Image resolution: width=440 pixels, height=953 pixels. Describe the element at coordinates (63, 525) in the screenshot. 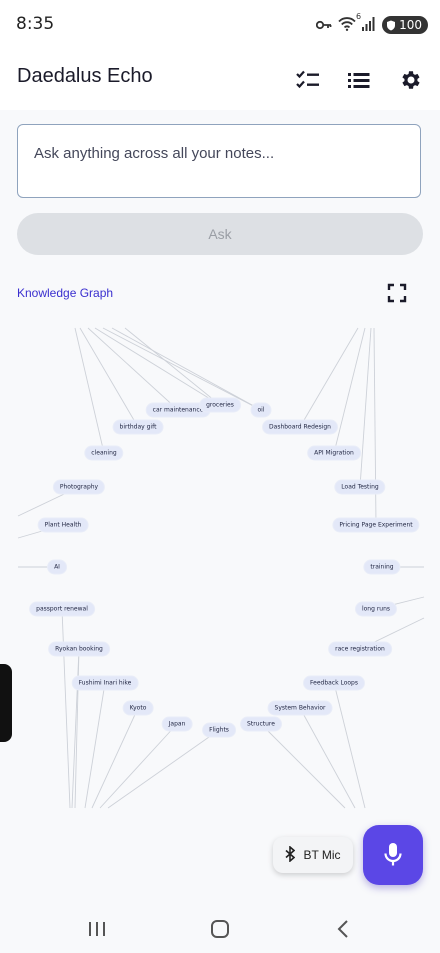

I see `graph-node: Plant Health` at that location.